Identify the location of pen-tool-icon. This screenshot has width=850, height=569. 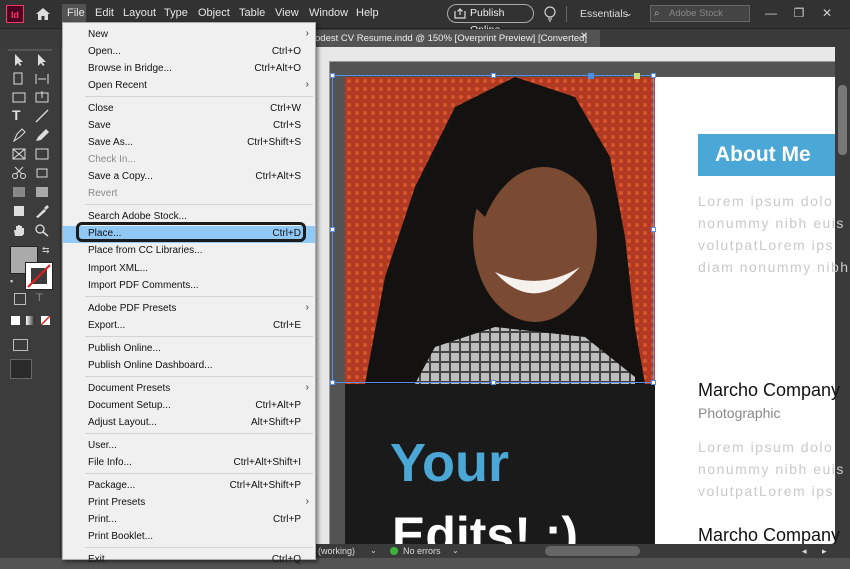
(19, 135).